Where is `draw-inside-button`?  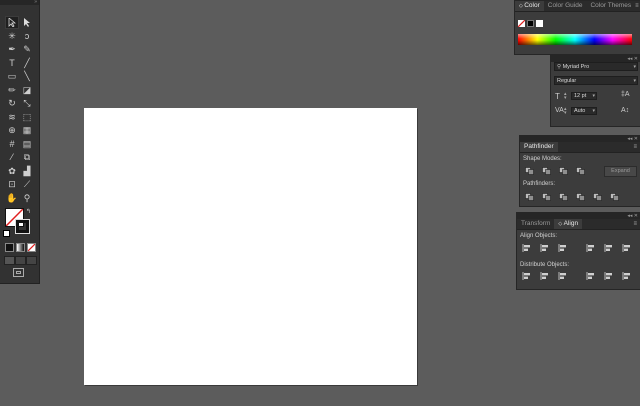 draw-inside-button is located at coordinates (31, 260).